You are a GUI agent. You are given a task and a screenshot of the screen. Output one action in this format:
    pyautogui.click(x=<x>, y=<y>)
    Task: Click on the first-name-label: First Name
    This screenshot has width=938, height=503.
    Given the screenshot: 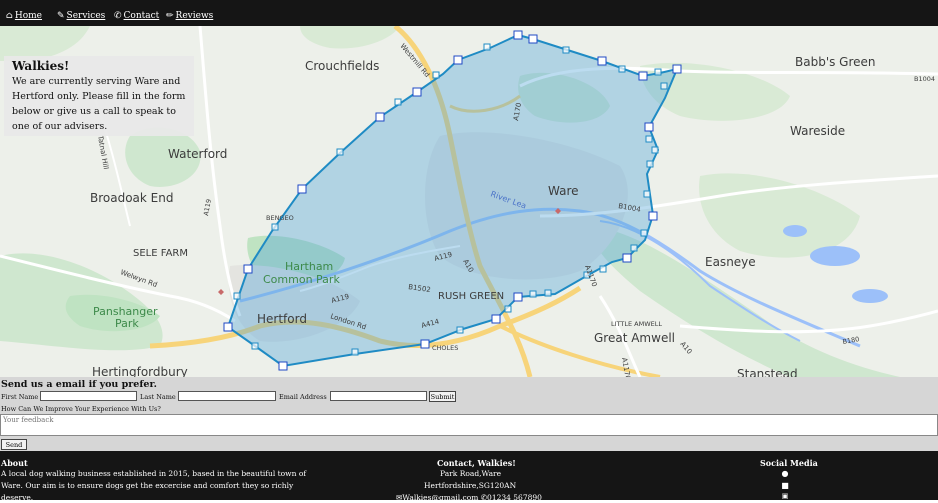 What is the action you would take?
    pyautogui.click(x=20, y=397)
    